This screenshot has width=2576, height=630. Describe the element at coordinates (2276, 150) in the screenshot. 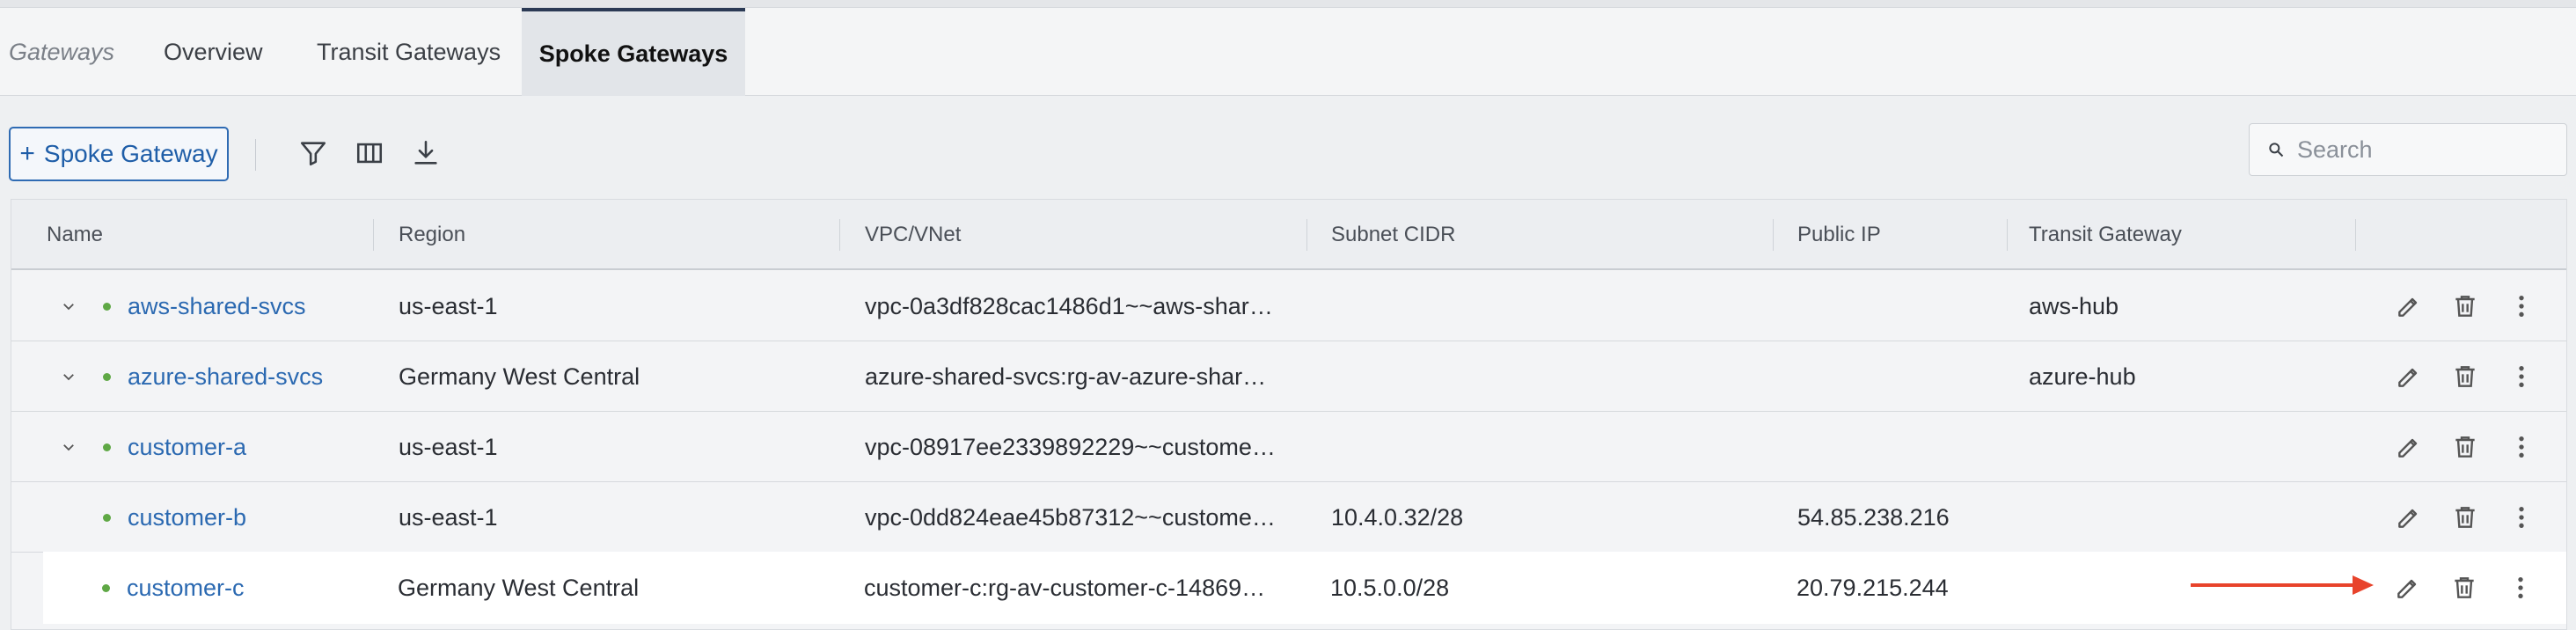

I see `search-icon` at that location.